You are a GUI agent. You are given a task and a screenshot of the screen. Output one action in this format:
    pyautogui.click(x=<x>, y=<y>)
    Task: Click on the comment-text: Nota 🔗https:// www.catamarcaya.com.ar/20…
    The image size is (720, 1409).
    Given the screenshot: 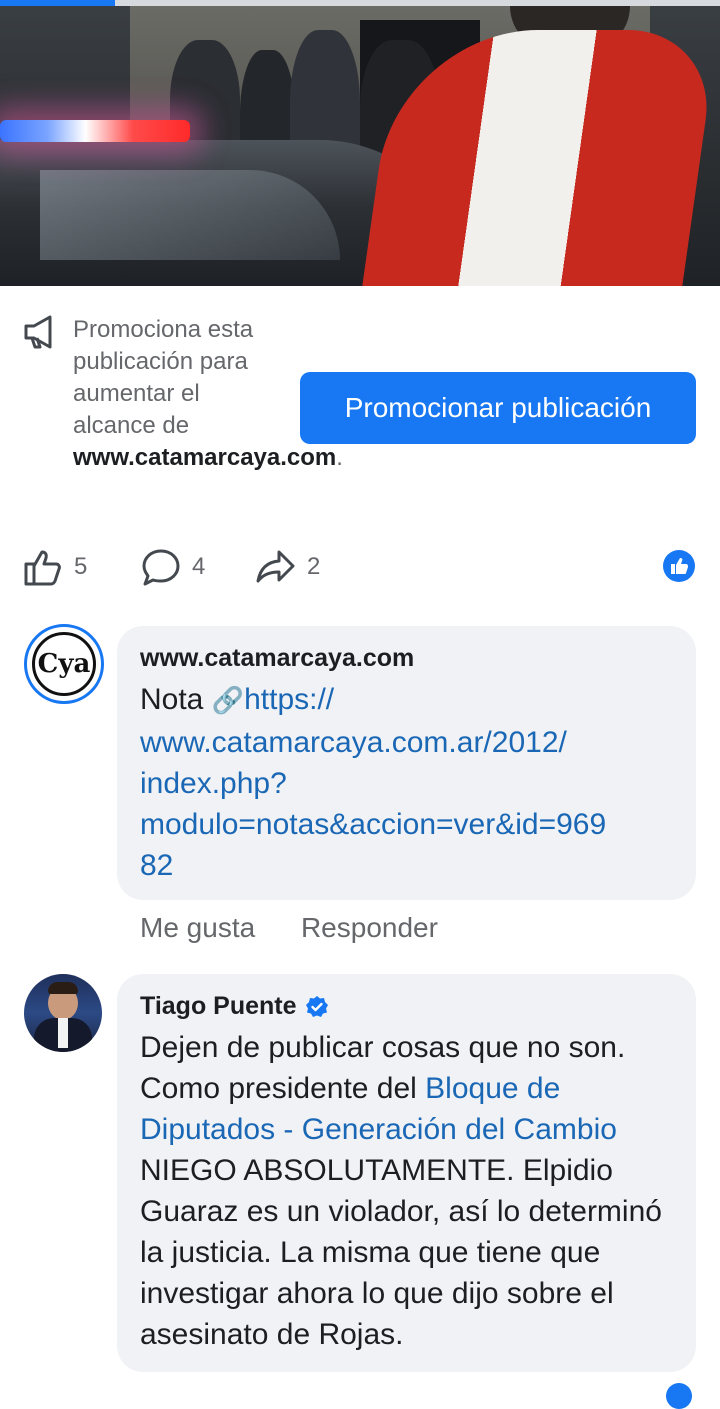 What is the action you would take?
    pyautogui.click(x=412, y=782)
    